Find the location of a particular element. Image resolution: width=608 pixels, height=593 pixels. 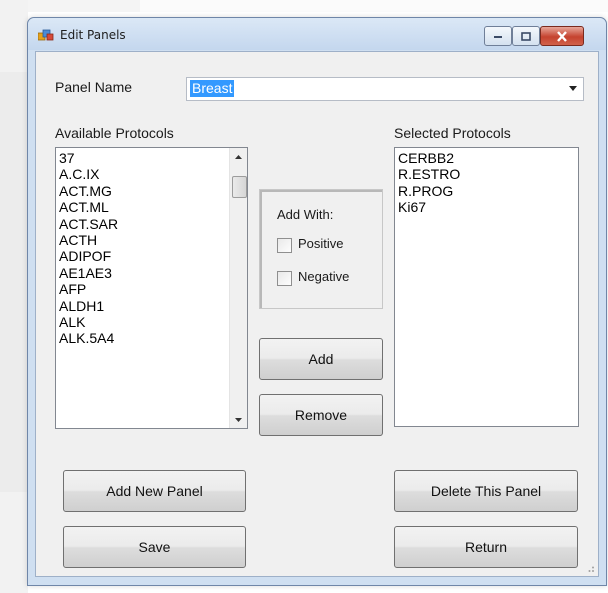

selected-protocols-label: Selected Protocols is located at coordinates (452, 133).